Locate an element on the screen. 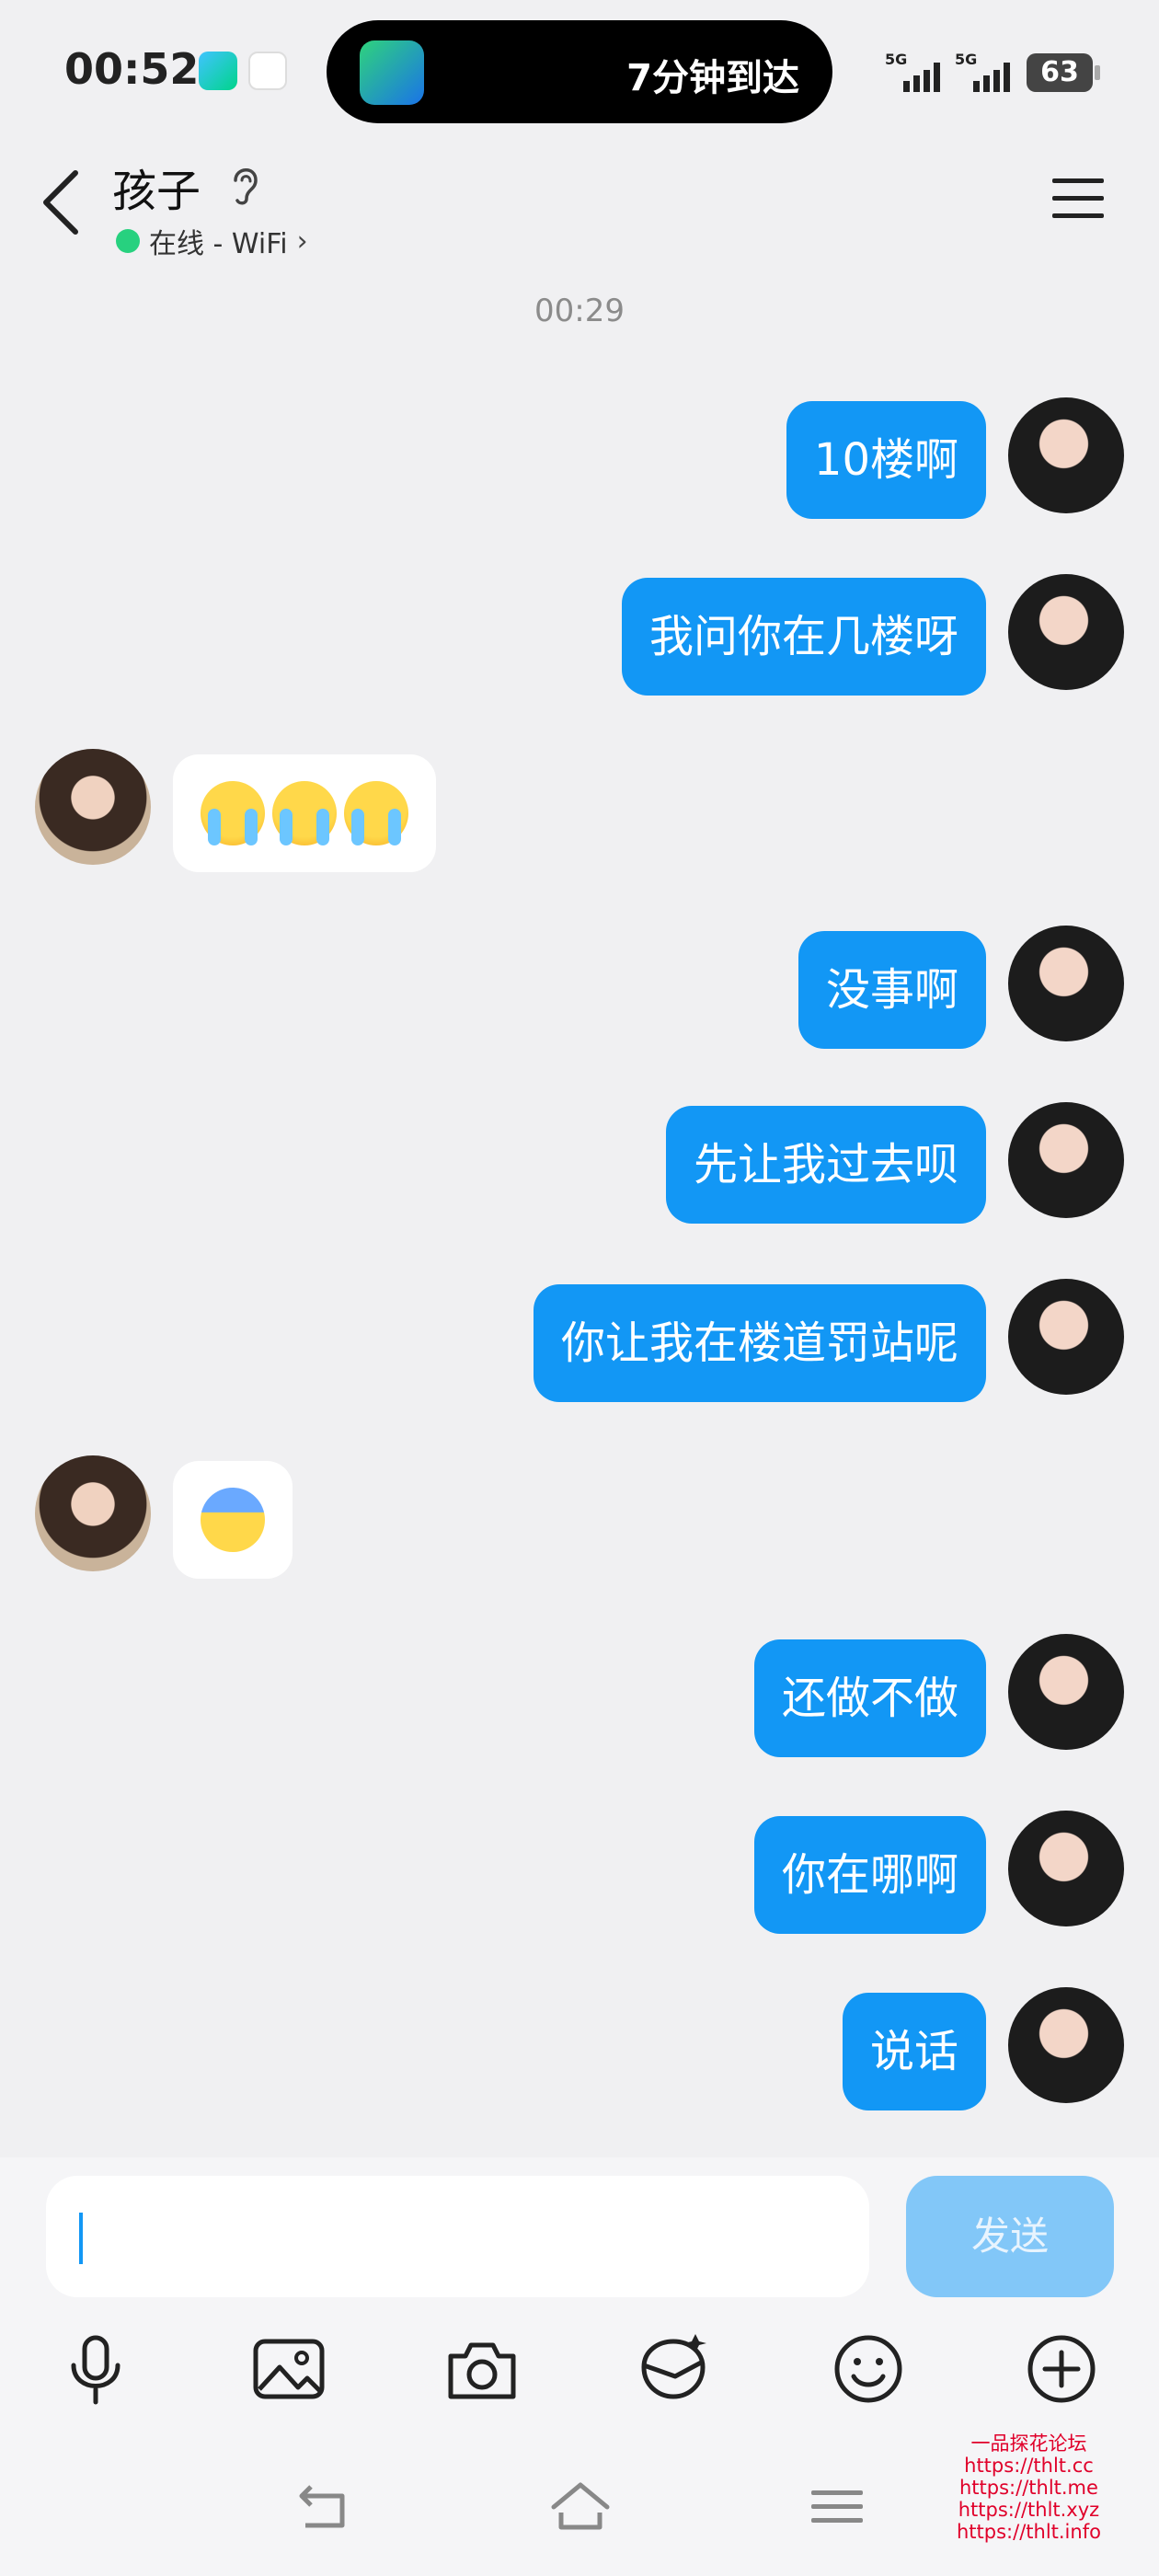 The height and width of the screenshot is (2576, 1159). watermark-line: https://thlt.xyz is located at coordinates (1029, 2510).